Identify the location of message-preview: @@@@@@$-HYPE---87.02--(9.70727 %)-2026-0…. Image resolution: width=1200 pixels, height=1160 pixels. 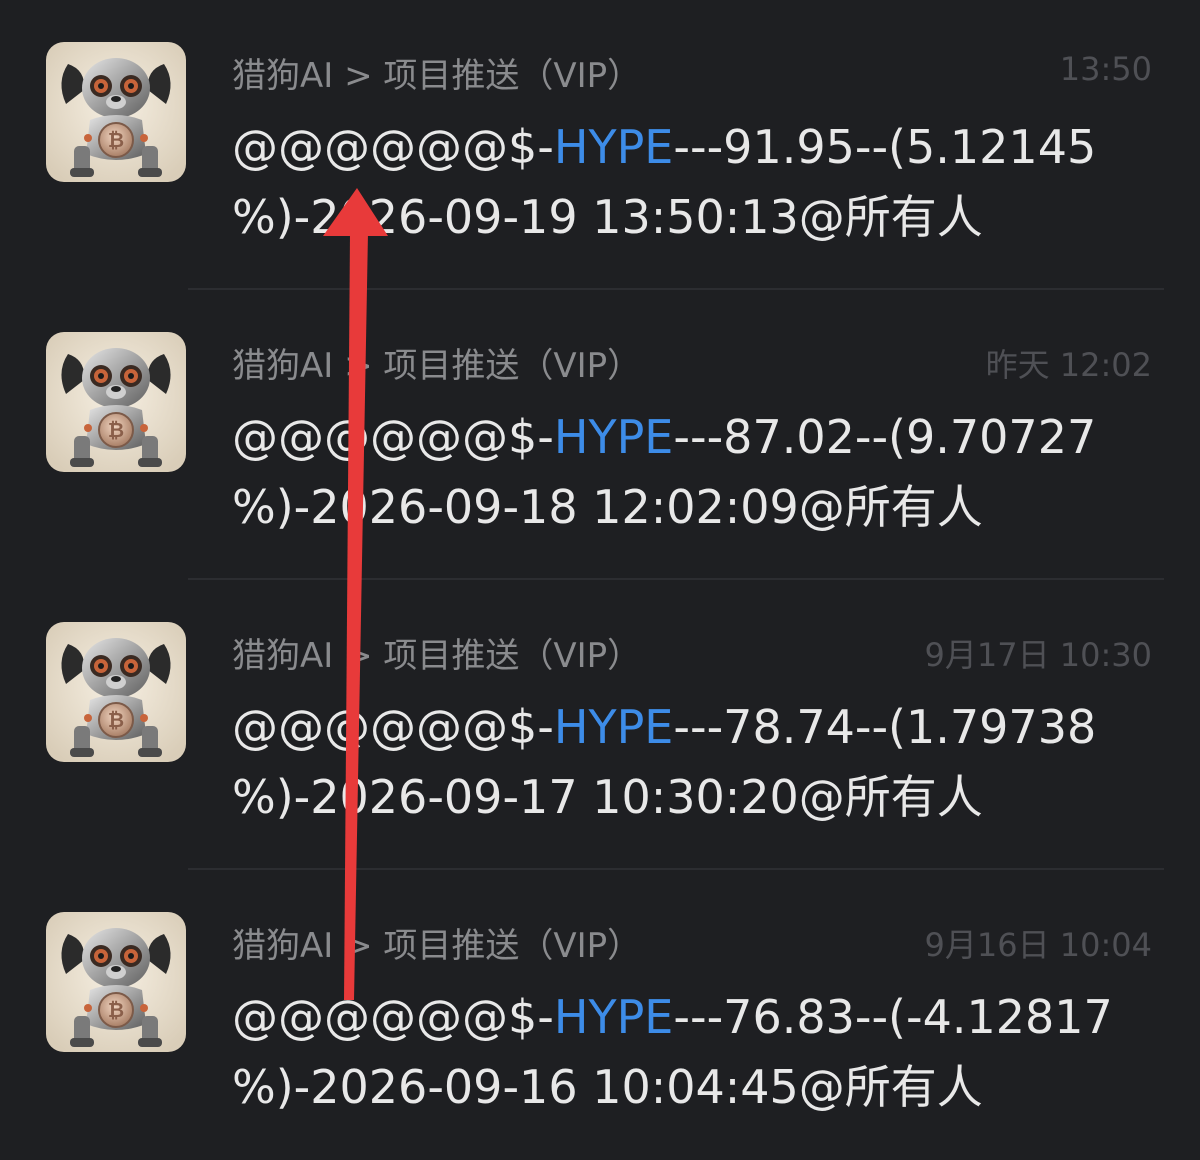
(664, 472).